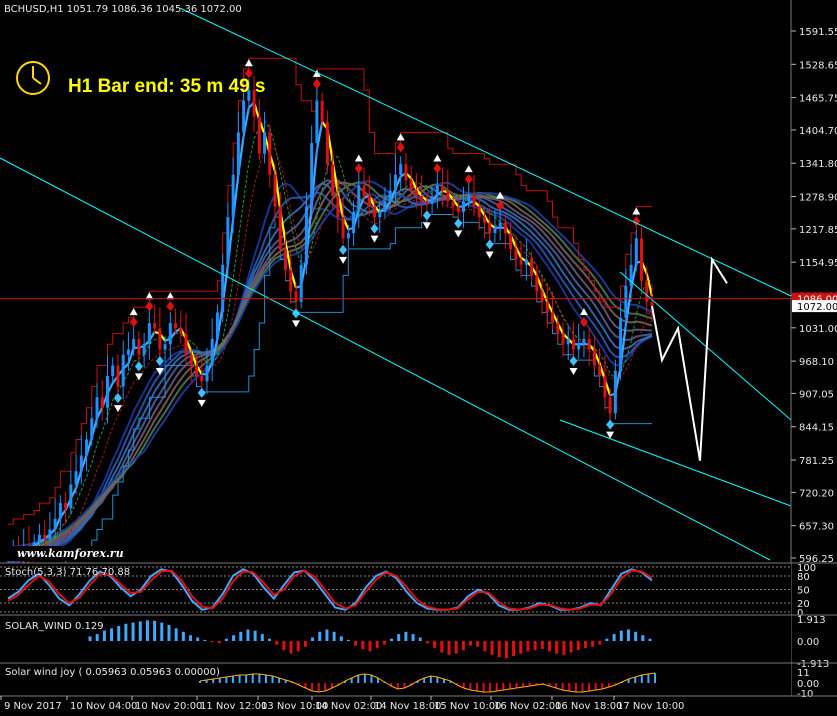 The height and width of the screenshot is (716, 837). Describe the element at coordinates (818, 230) in the screenshot. I see `price-tick-label: 1217.85` at that location.